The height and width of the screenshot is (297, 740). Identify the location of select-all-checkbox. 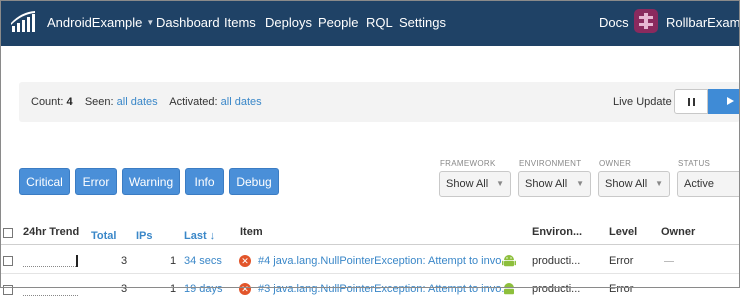
(8, 233).